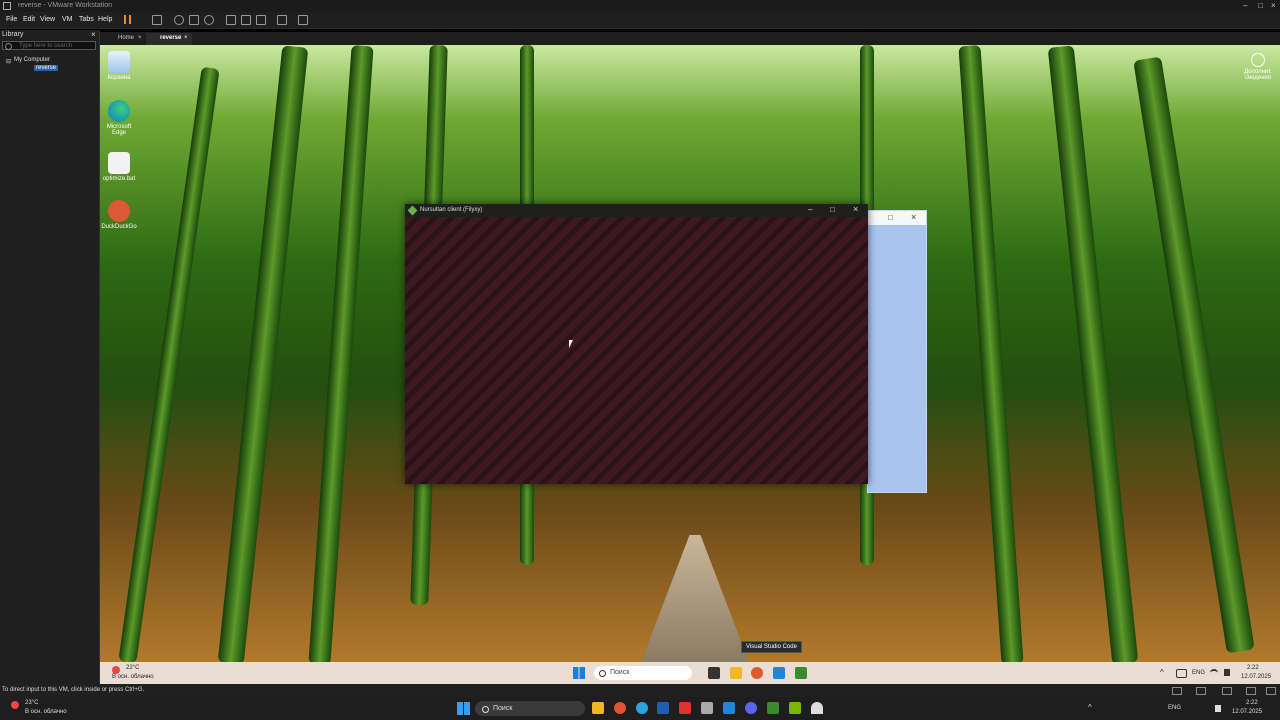 The image size is (1280, 720). Describe the element at coordinates (773, 708) in the screenshot. I see `vmware-icon` at that location.